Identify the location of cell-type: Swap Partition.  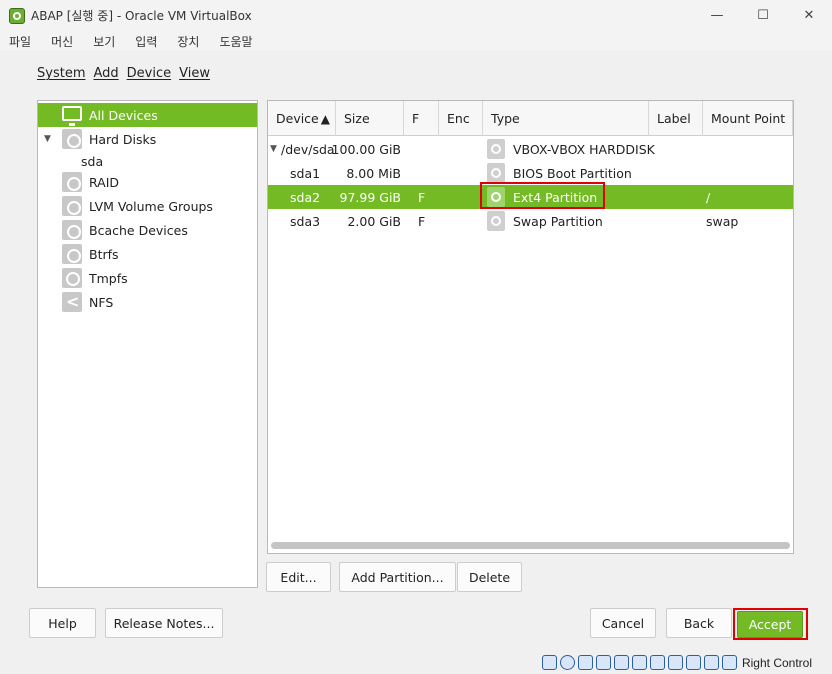
(545, 221).